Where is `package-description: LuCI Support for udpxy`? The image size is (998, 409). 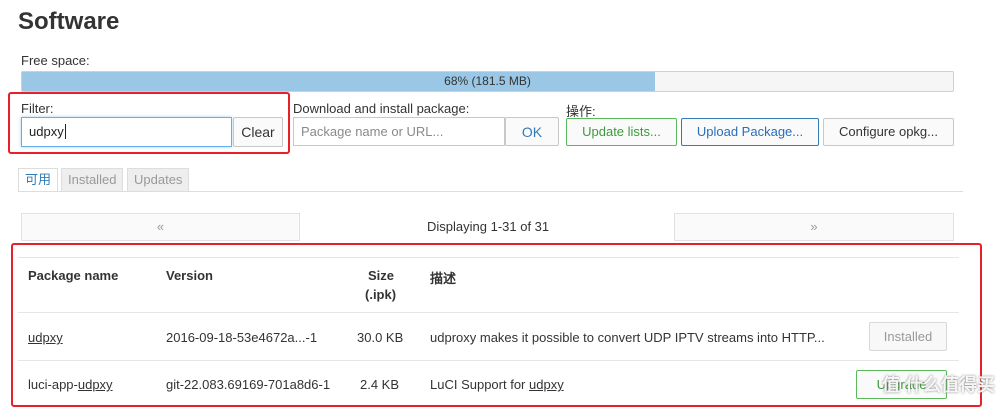
package-description: LuCI Support for udpxy is located at coordinates (497, 384).